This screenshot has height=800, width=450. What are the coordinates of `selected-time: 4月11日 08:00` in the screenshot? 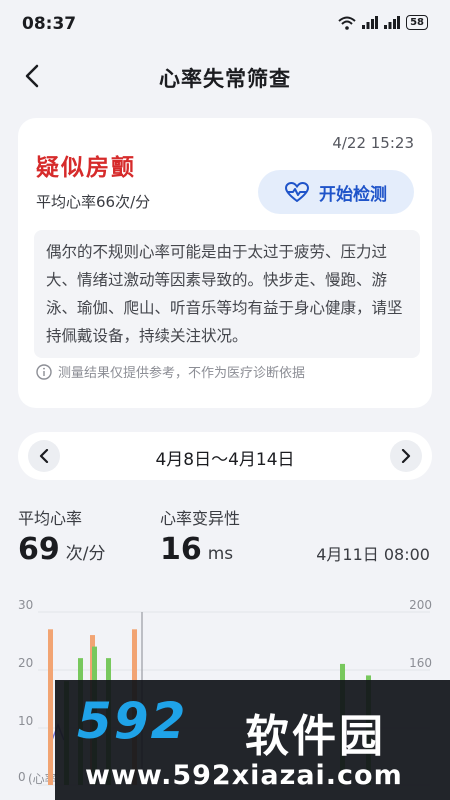 It's located at (373, 554).